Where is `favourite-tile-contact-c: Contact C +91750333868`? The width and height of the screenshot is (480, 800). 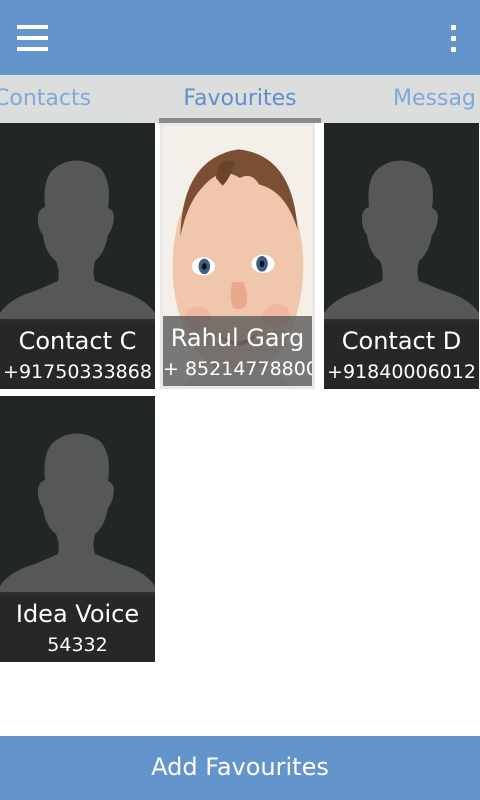
favourite-tile-contact-c: Contact C +91750333868 is located at coordinates (77, 256).